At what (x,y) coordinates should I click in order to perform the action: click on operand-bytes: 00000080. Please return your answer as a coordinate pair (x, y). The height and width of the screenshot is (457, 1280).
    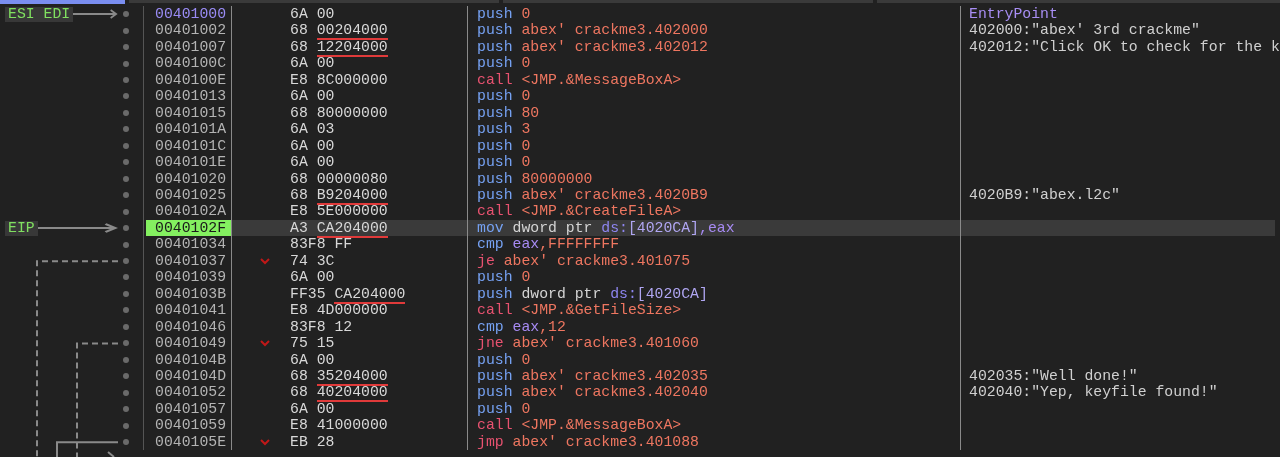
    Looking at the image, I should click on (352, 178).